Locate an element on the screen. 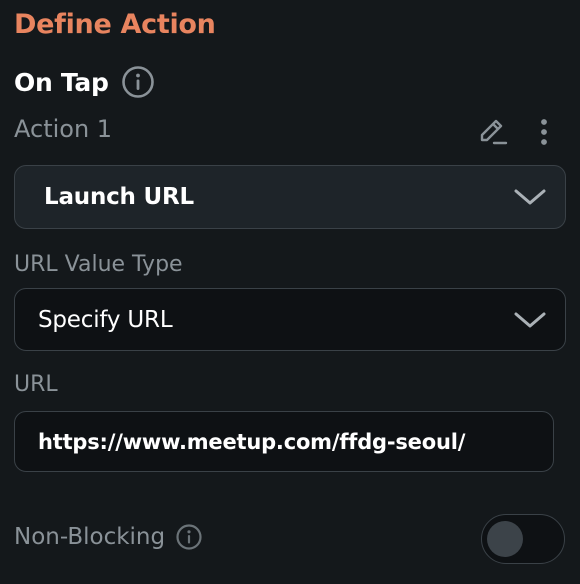 This screenshot has width=580, height=584. non-blocking-label: Non-Blocking is located at coordinates (90, 537).